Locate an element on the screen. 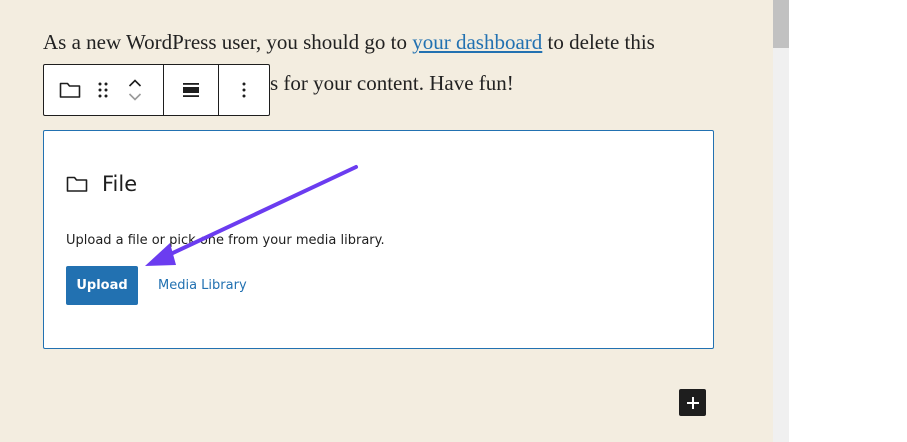  toolbar-group-options is located at coordinates (243, 90).